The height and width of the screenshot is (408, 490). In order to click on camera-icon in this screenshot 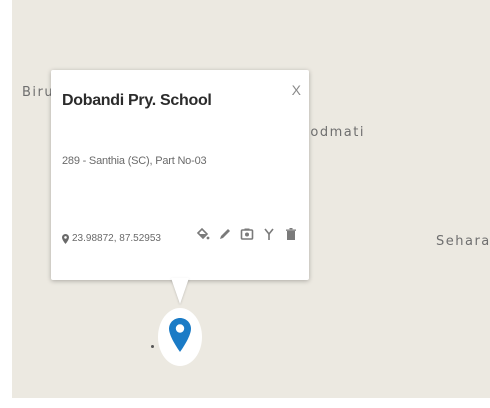, I will do `click(247, 234)`.